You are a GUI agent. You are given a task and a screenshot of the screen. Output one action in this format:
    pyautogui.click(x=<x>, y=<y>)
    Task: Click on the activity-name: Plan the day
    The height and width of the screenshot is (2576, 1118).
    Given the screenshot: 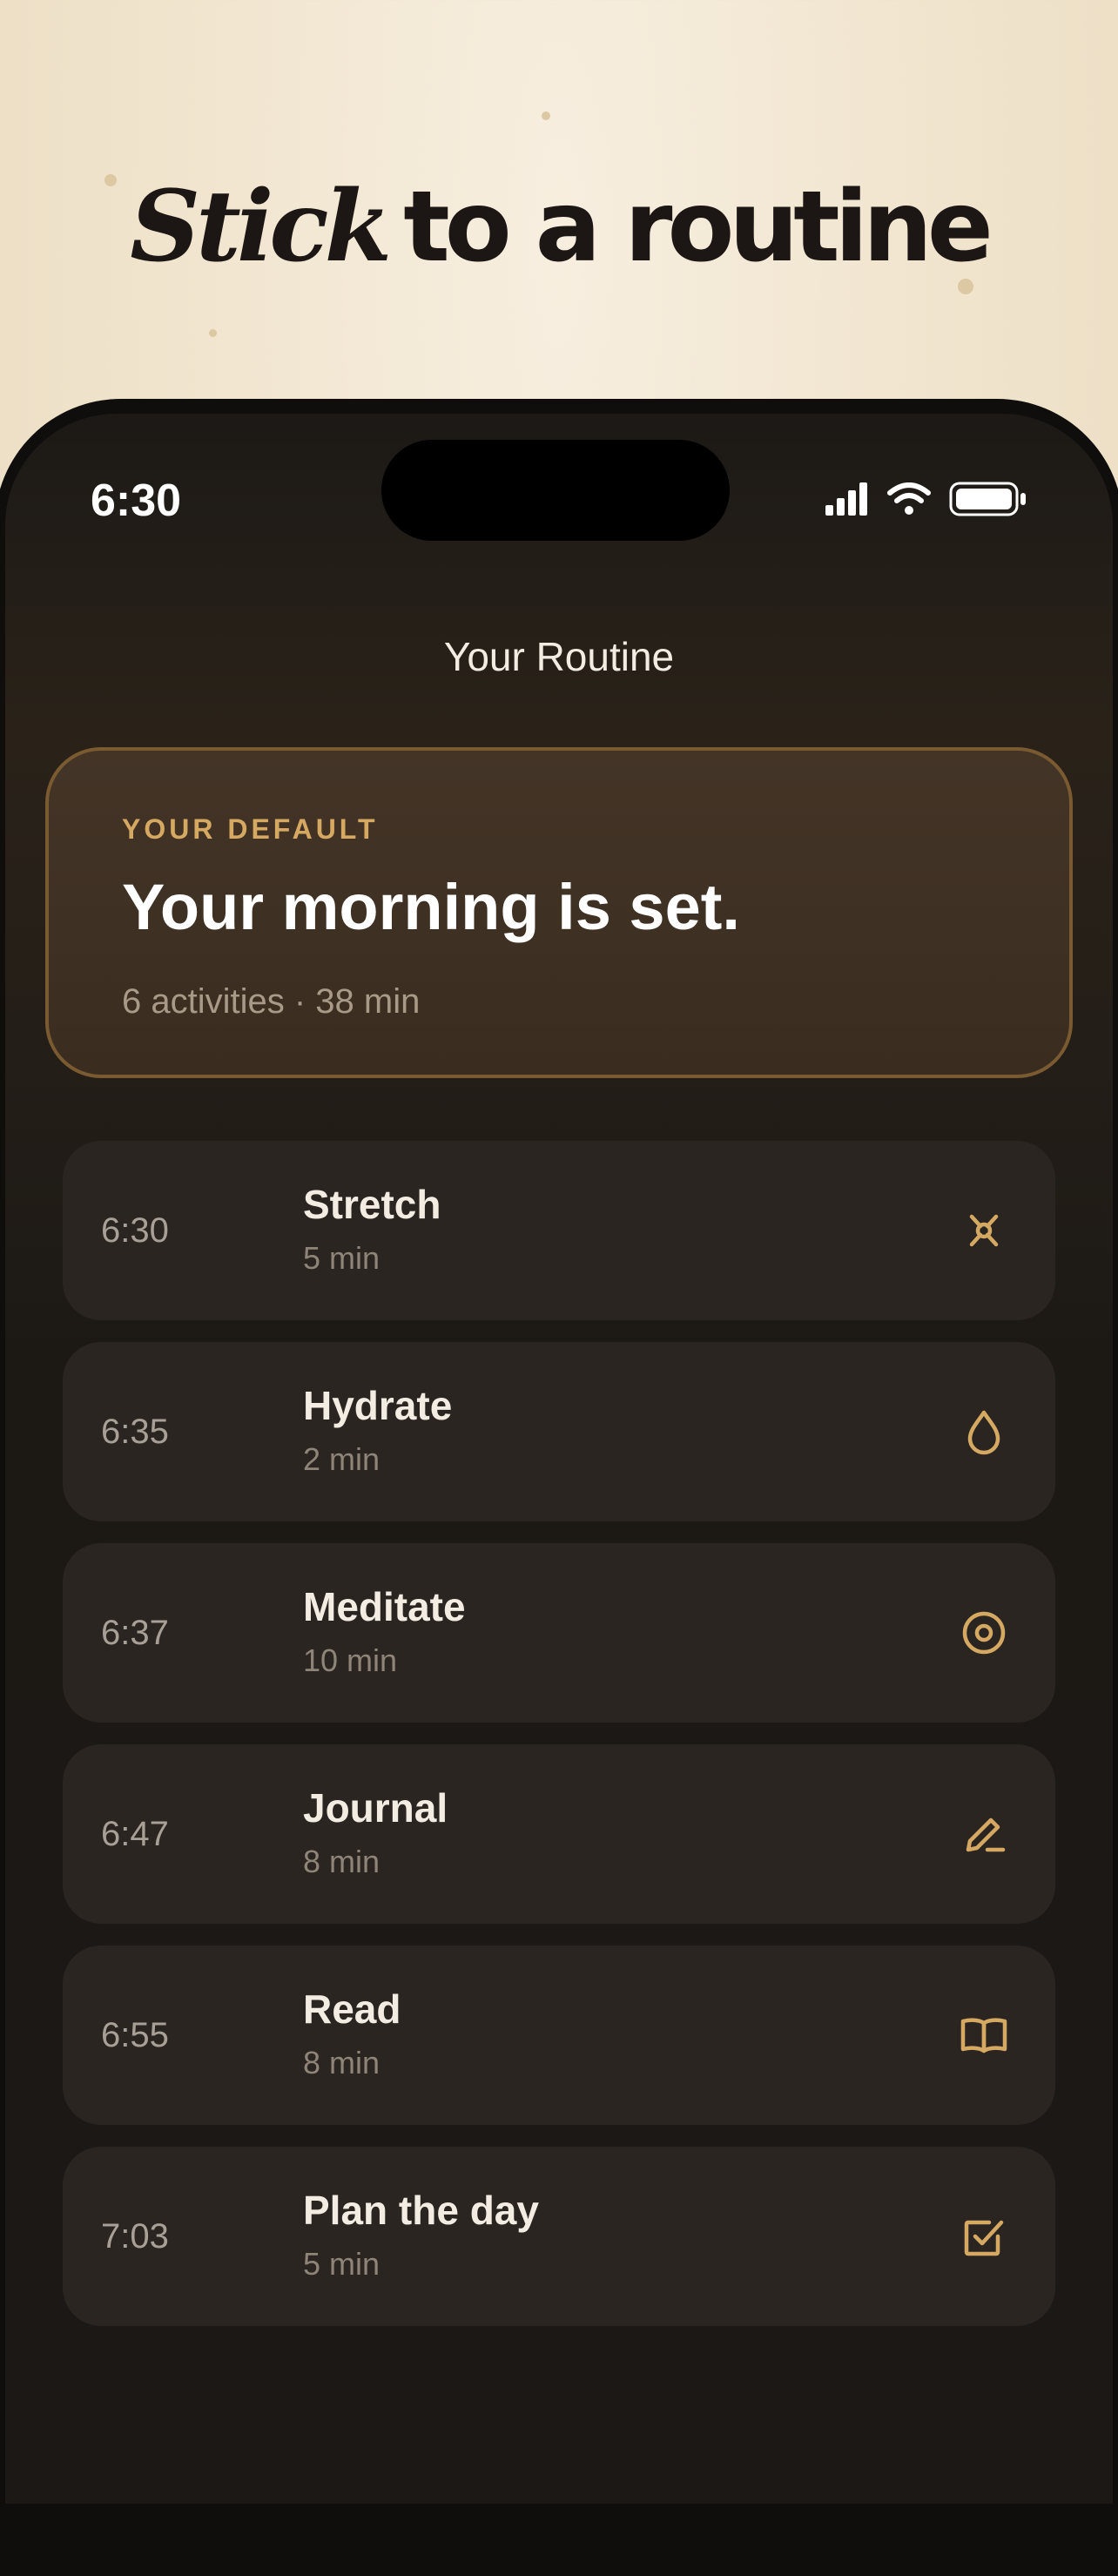 What is the action you would take?
    pyautogui.click(x=421, y=2210)
    